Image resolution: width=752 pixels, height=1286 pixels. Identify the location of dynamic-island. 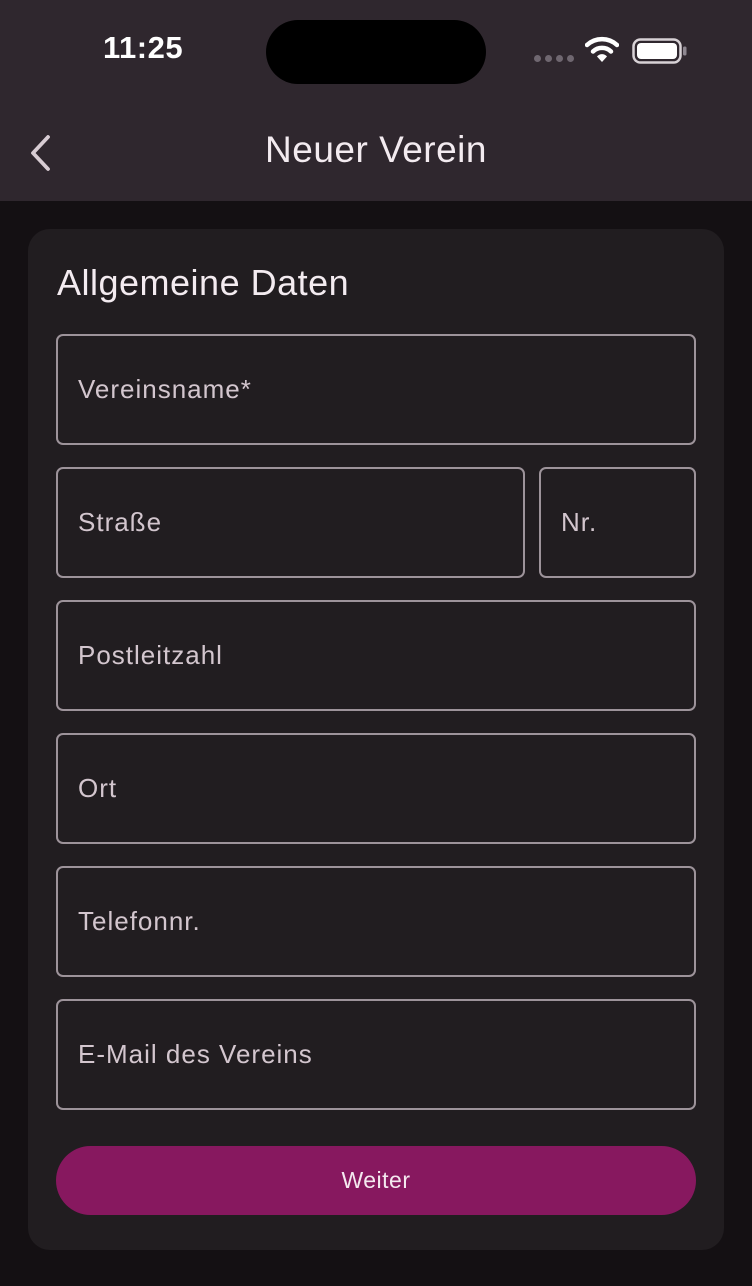
(376, 52).